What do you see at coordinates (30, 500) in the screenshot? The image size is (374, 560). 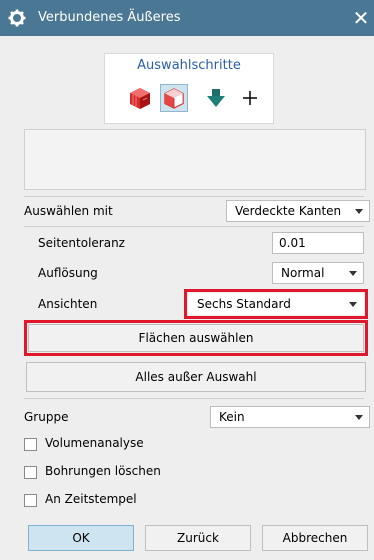 I see `timestamp-checkbox` at bounding box center [30, 500].